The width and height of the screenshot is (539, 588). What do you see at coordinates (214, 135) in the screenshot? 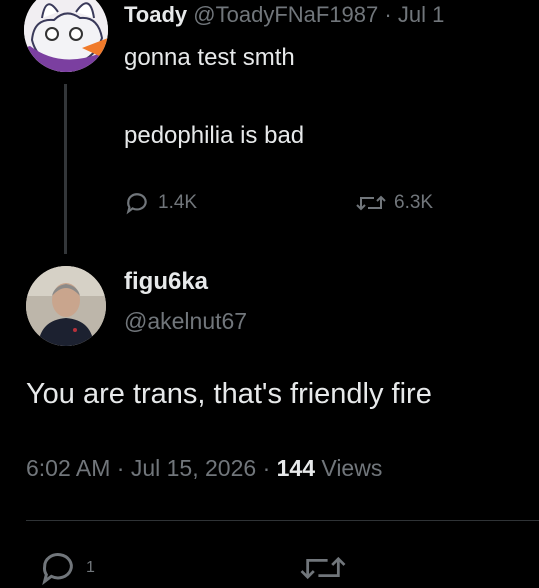
I see `parent-text-line-2: pedophilia is bad` at bounding box center [214, 135].